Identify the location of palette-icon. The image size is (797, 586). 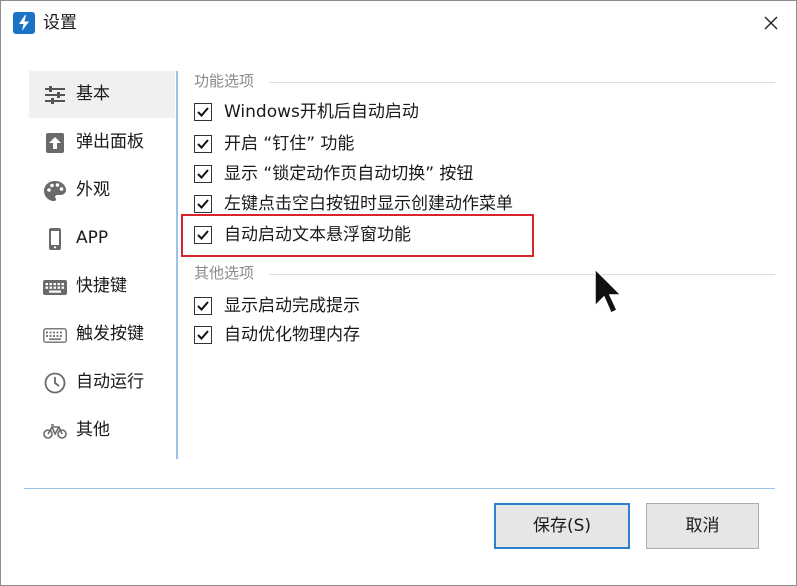
(55, 191).